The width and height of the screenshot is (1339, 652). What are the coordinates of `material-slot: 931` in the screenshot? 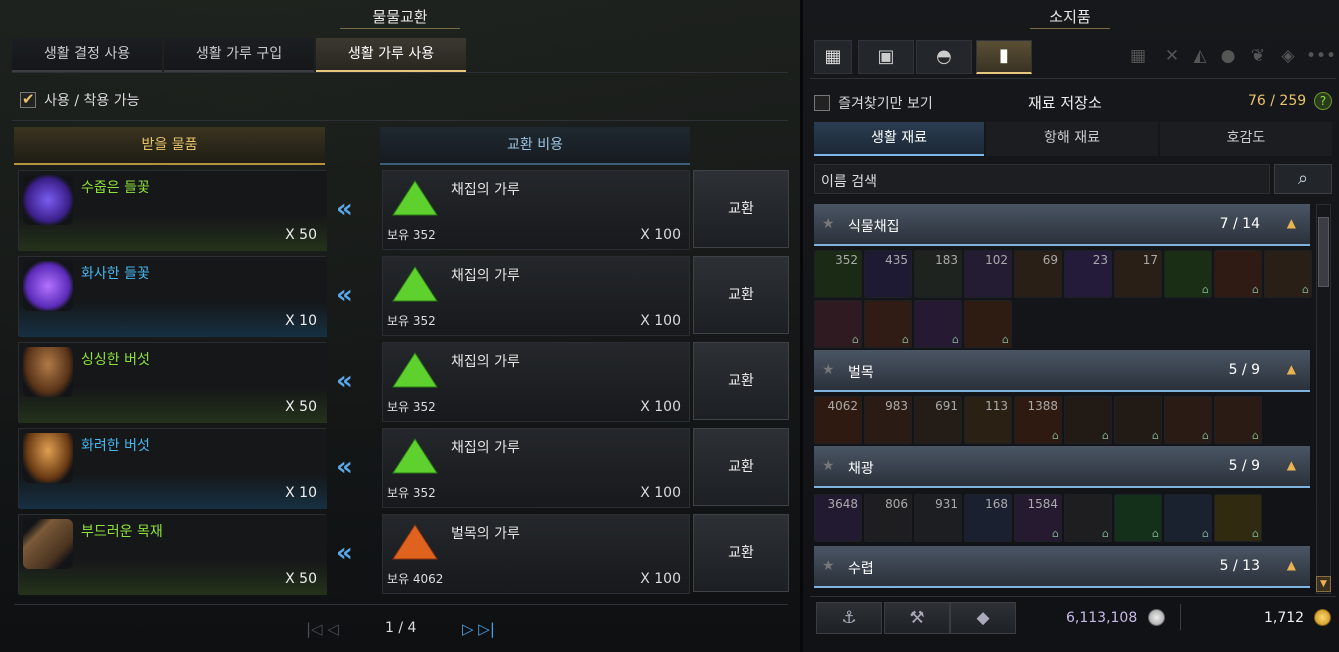 It's located at (938, 518).